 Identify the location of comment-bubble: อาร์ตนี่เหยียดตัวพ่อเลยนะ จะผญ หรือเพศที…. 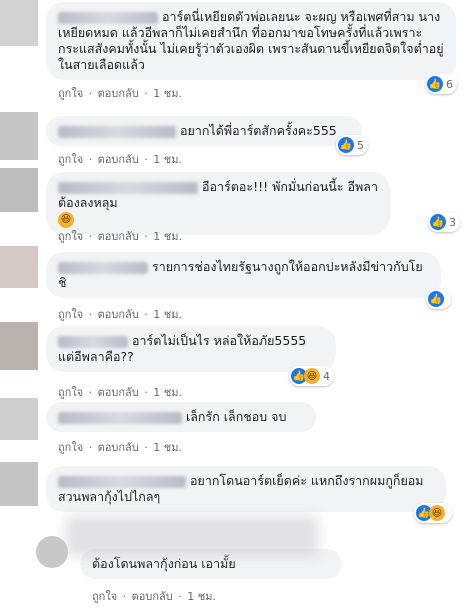
(251, 41).